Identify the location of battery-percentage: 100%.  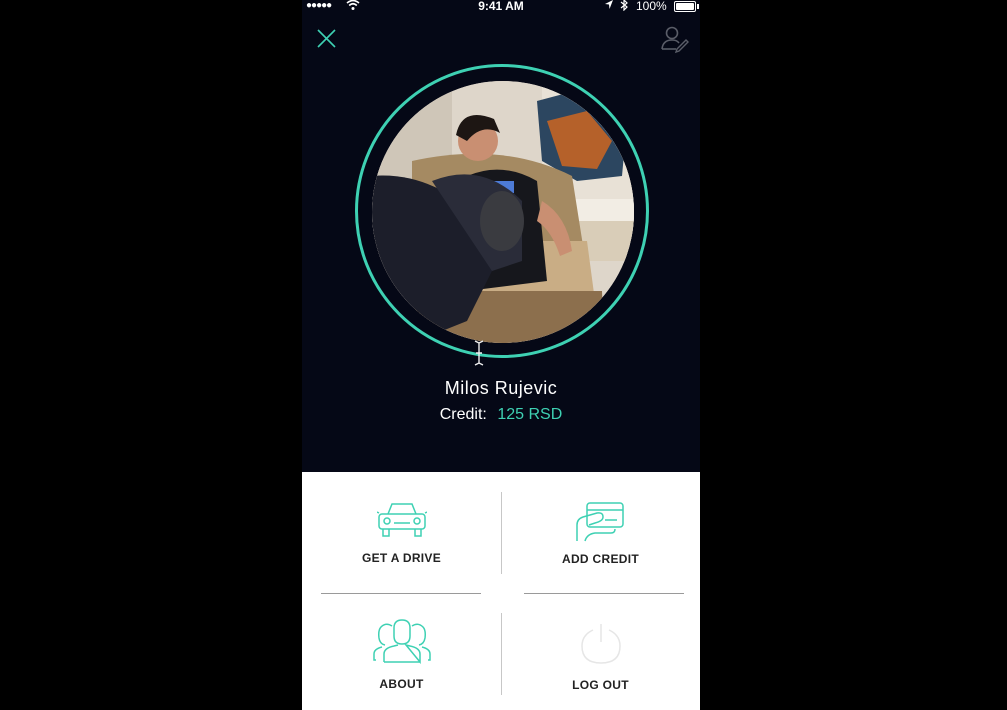
(651, 6).